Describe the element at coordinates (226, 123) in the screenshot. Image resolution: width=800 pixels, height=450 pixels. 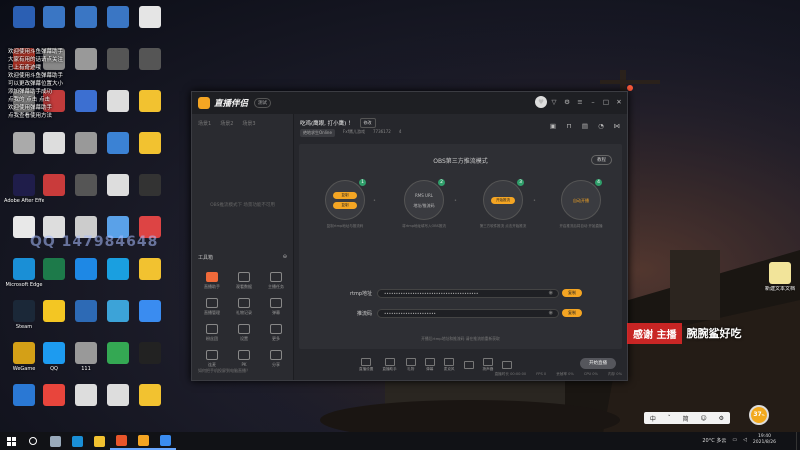
I see `scene-tab: 场景2` at that location.